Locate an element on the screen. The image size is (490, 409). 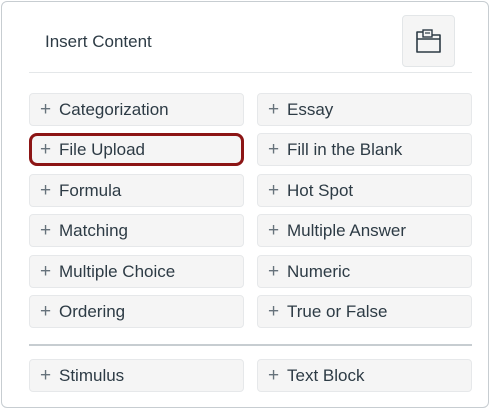
add-formula-button: + Formula is located at coordinates (136, 190).